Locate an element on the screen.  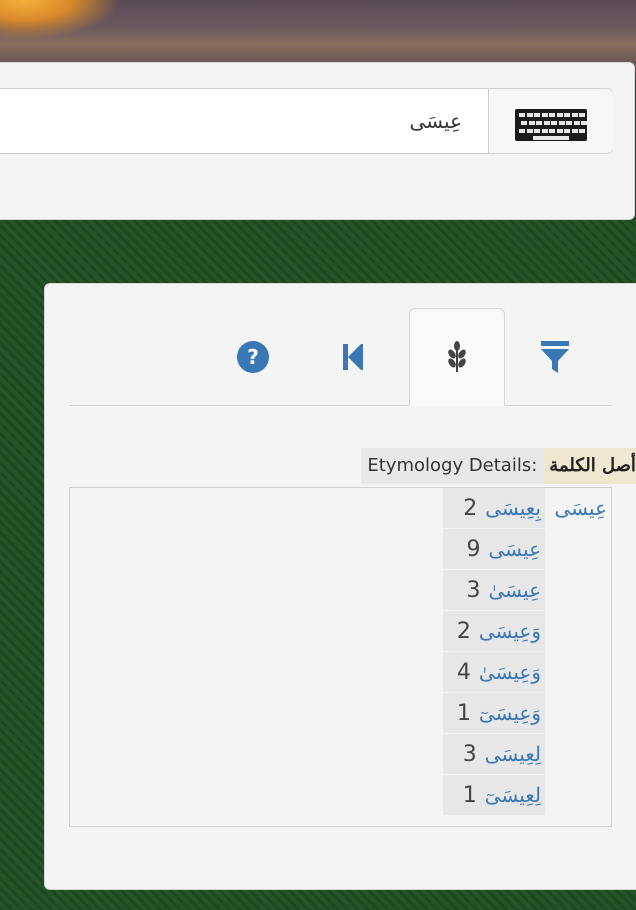
help-icon: ? is located at coordinates (253, 357).